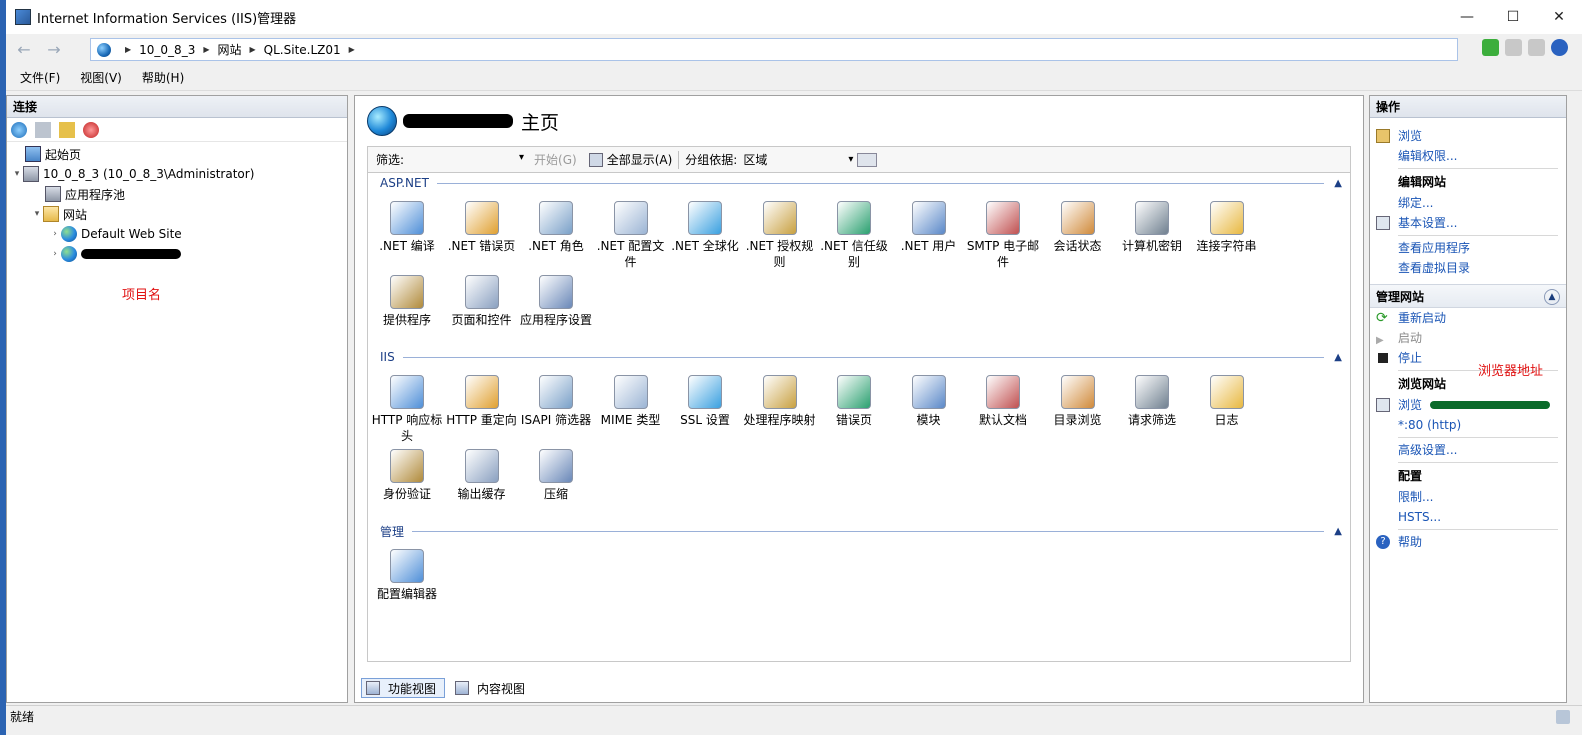 The height and width of the screenshot is (735, 1582). I want to click on globe-icon, so click(104, 49).